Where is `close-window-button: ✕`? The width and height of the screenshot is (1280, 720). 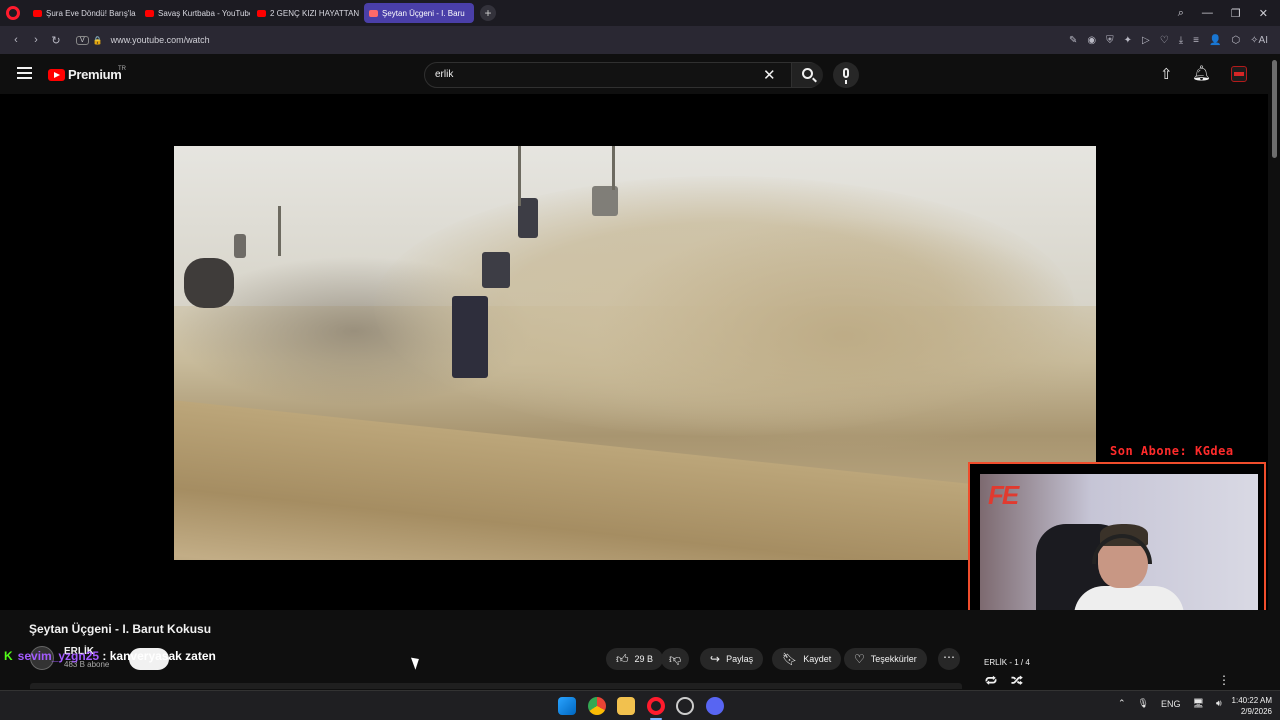 close-window-button: ✕ is located at coordinates (1263, 13).